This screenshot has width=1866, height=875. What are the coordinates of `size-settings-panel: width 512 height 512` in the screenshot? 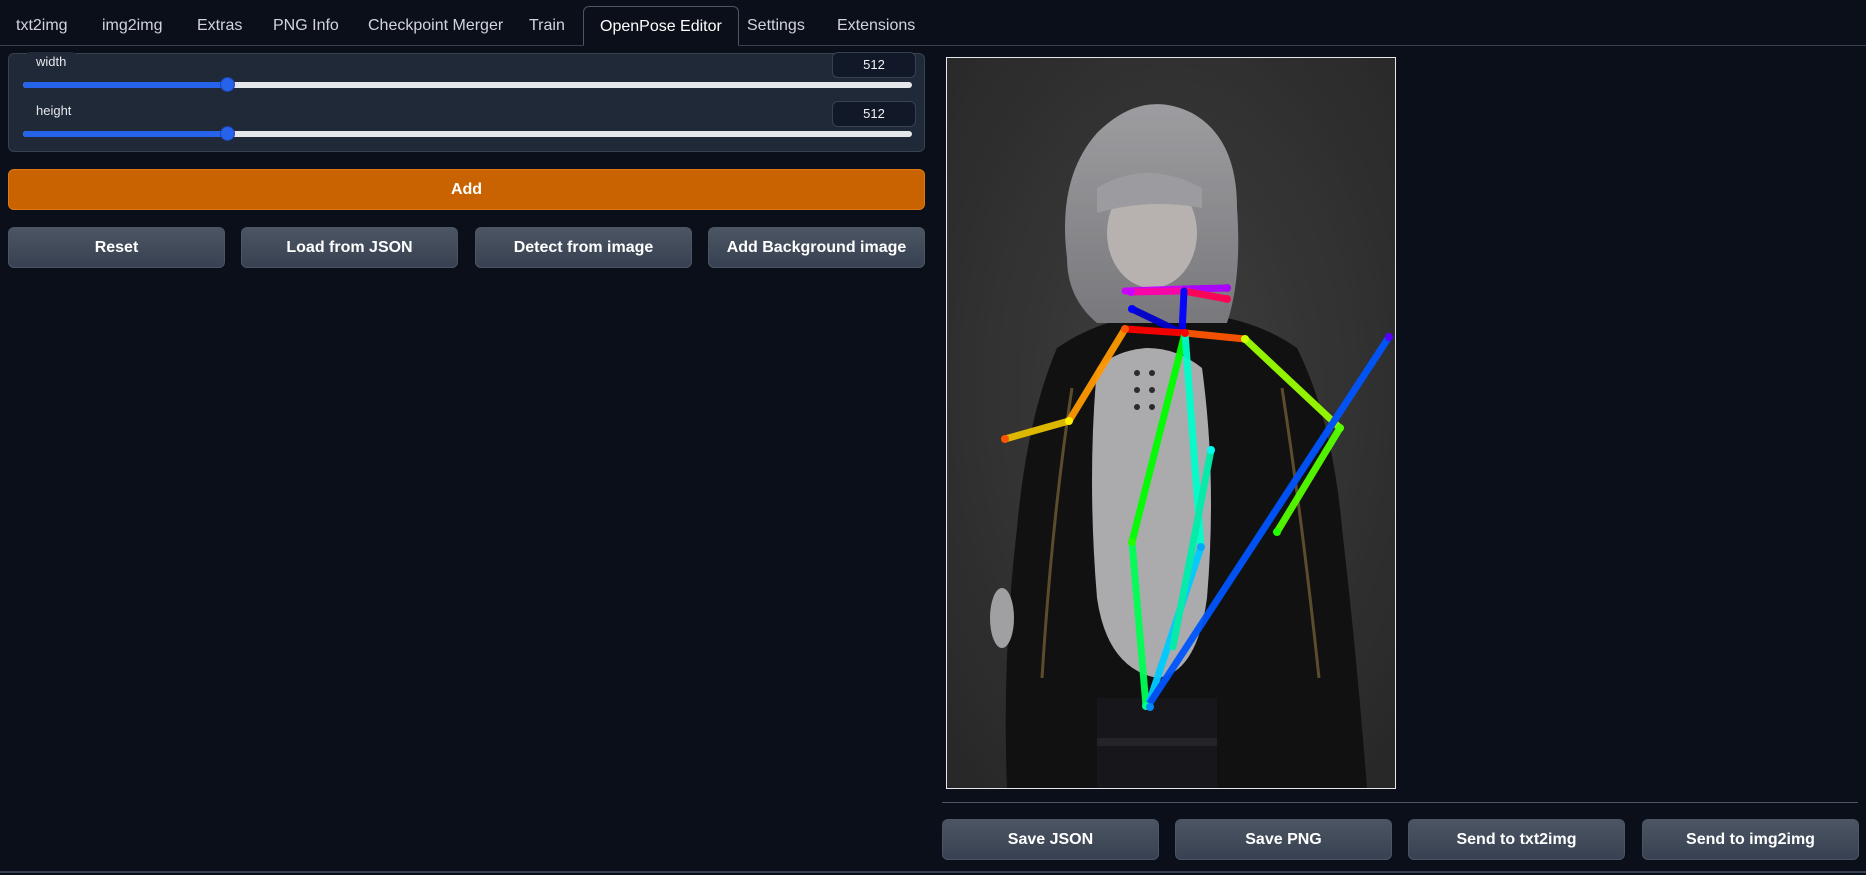 It's located at (466, 103).